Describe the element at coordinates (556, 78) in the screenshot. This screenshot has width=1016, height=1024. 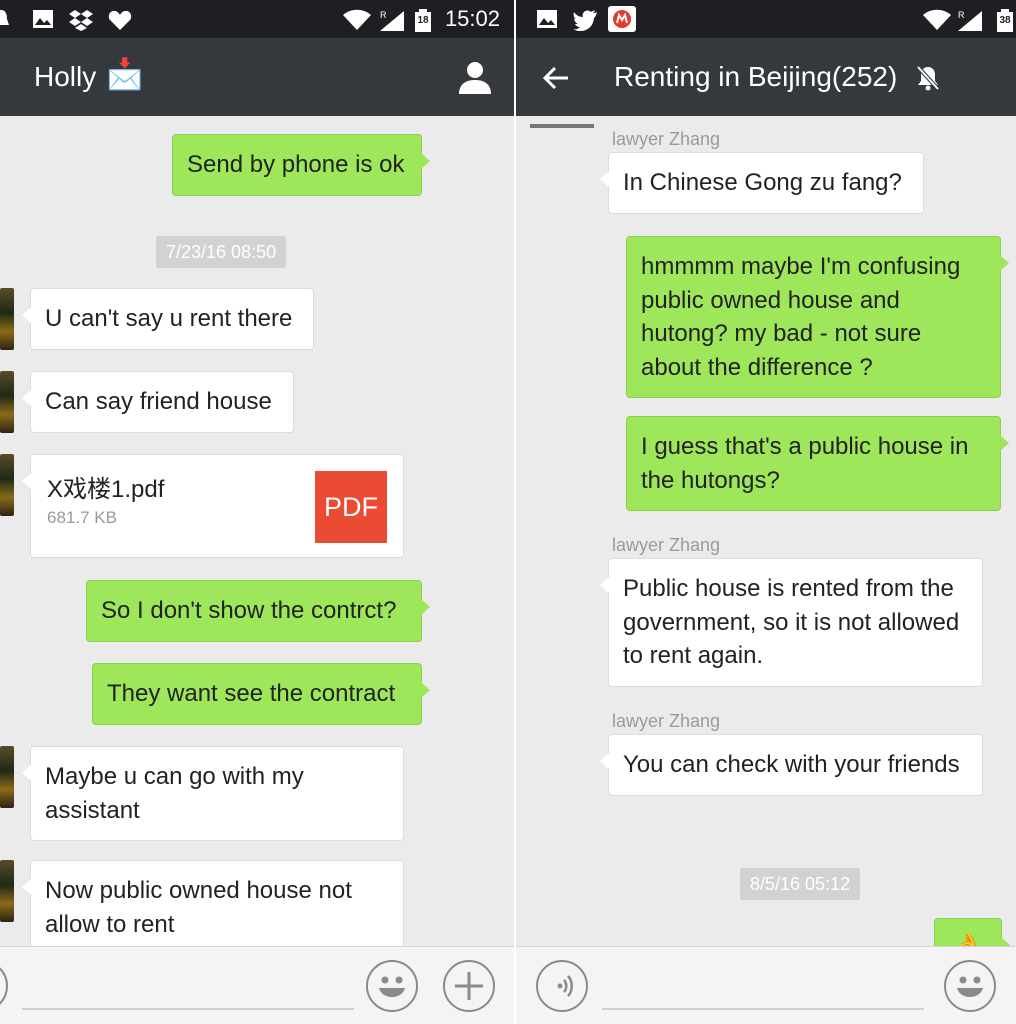
I see `back-arrow-icon` at that location.